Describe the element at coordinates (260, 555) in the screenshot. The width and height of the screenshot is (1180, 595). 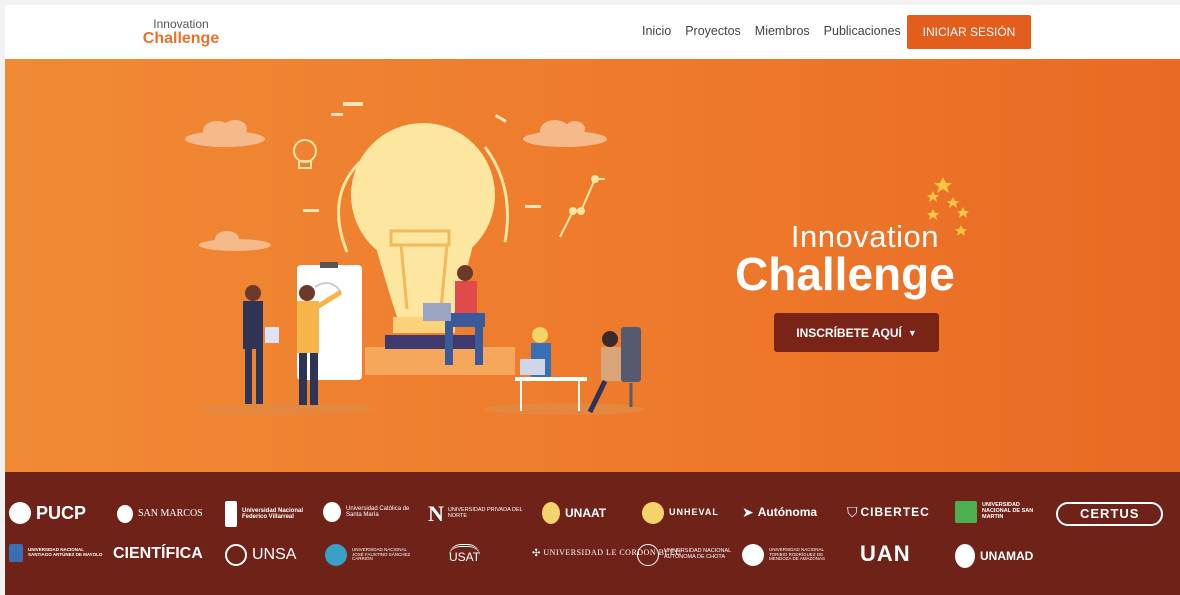
I see `partner-unsa: UNSA` at that location.